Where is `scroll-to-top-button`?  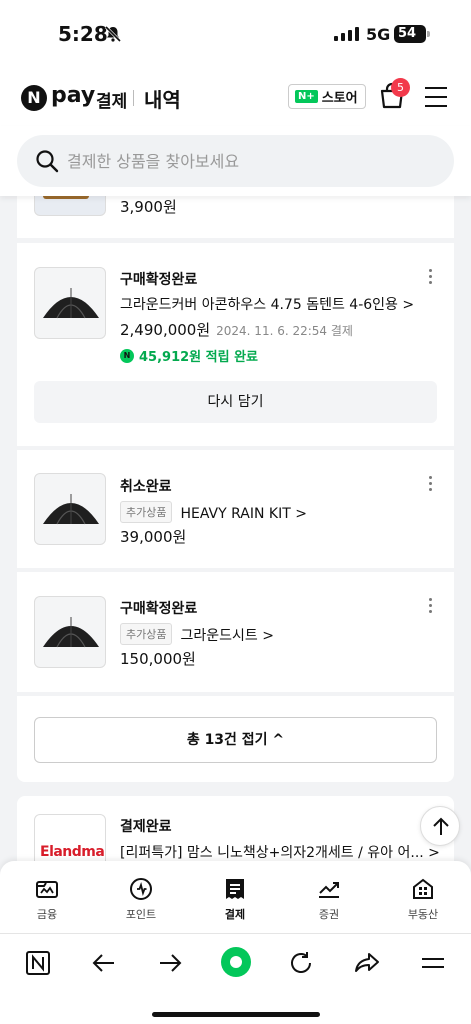 scroll-to-top-button is located at coordinates (440, 826).